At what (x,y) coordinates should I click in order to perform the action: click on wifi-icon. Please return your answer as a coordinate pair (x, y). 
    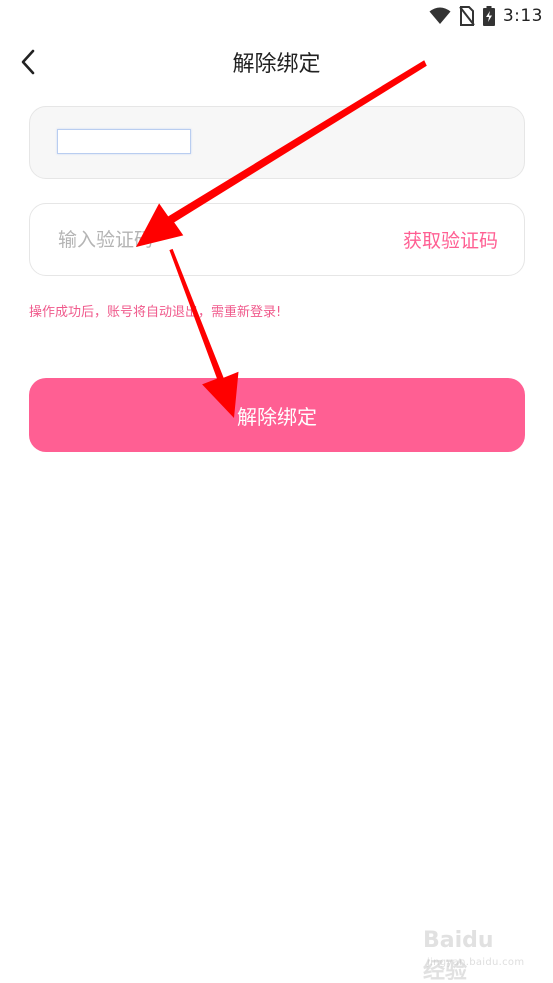
    Looking at the image, I should click on (440, 15).